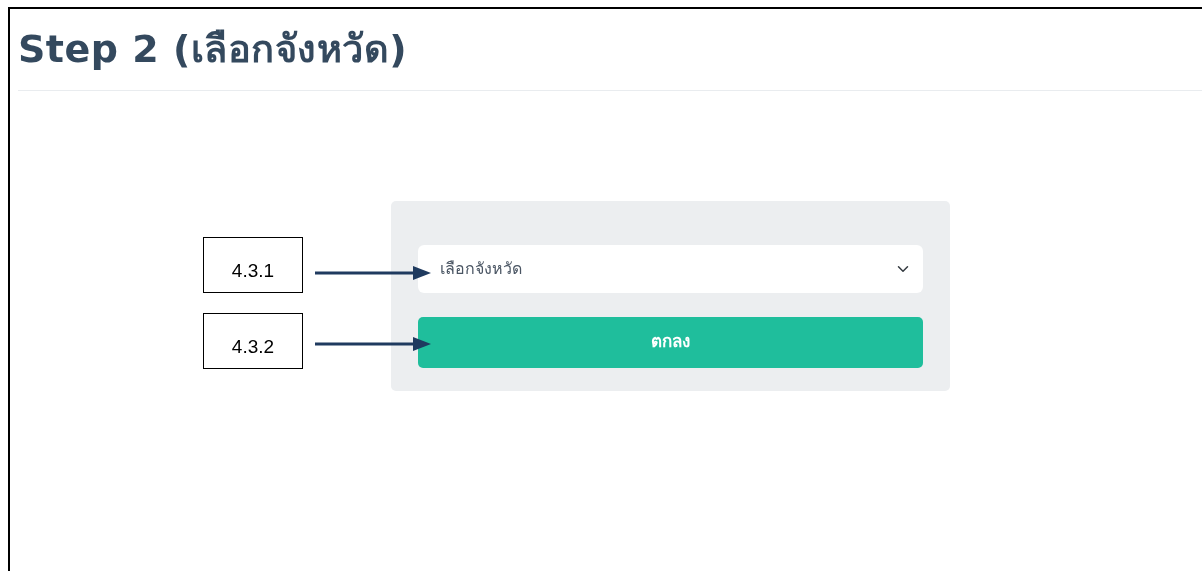 The image size is (1202, 571). What do you see at coordinates (213, 49) in the screenshot?
I see `page-title: Step 2 (เลือกจังหวัด)` at bounding box center [213, 49].